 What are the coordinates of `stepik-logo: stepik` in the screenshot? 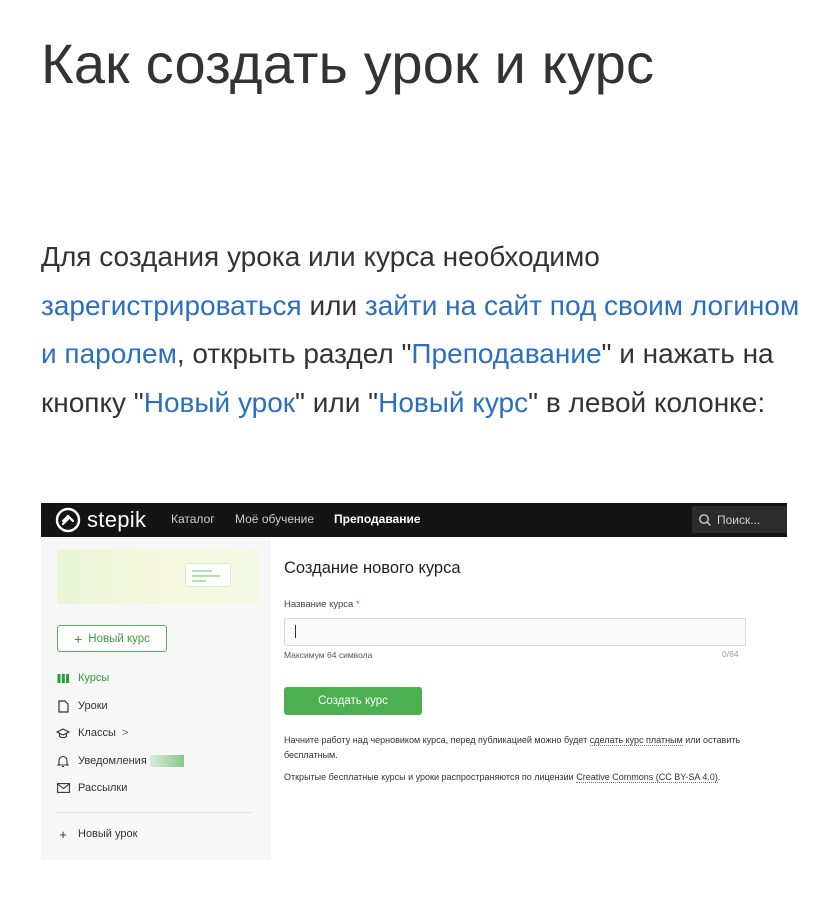 It's located at (100, 520).